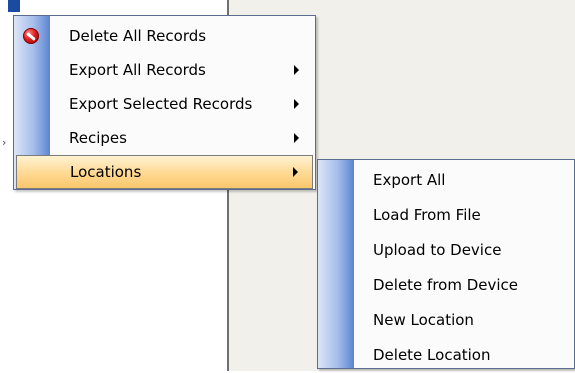  I want to click on submenu-item-label: Upload to Device, so click(437, 250).